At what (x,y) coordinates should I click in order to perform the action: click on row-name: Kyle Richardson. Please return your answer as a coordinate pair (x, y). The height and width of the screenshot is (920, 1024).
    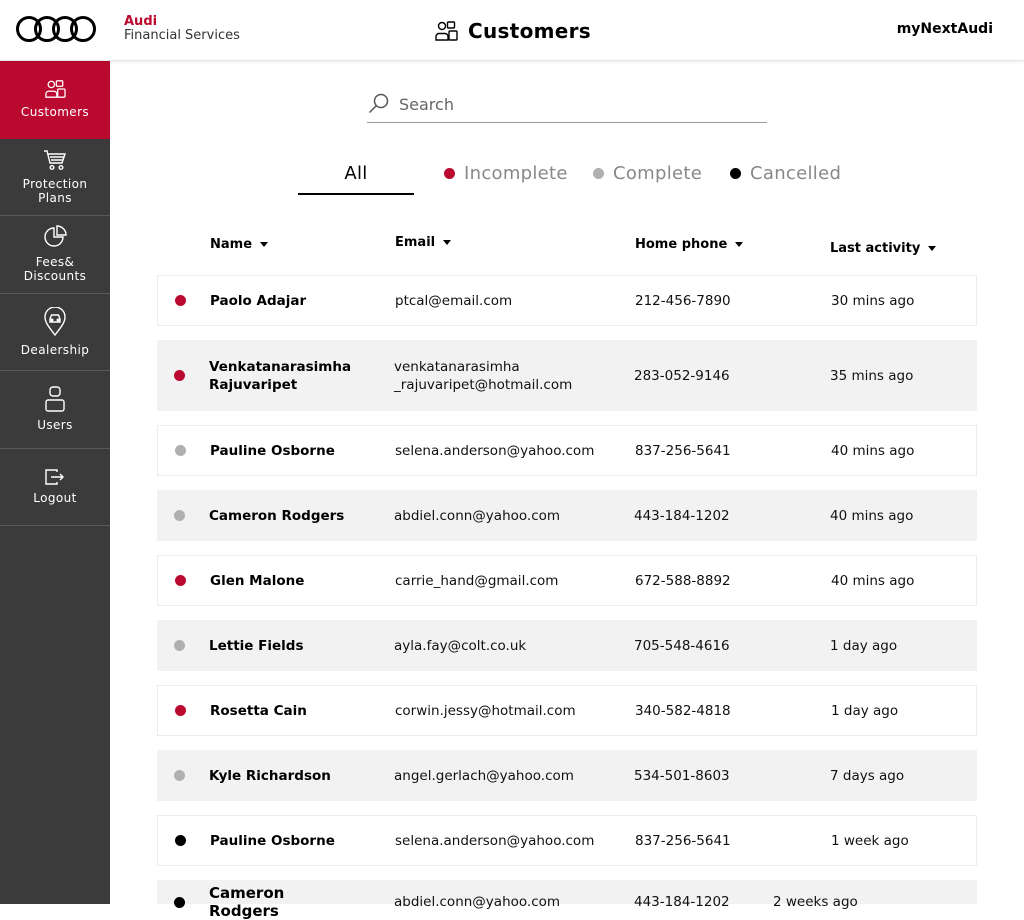
    Looking at the image, I should click on (270, 775).